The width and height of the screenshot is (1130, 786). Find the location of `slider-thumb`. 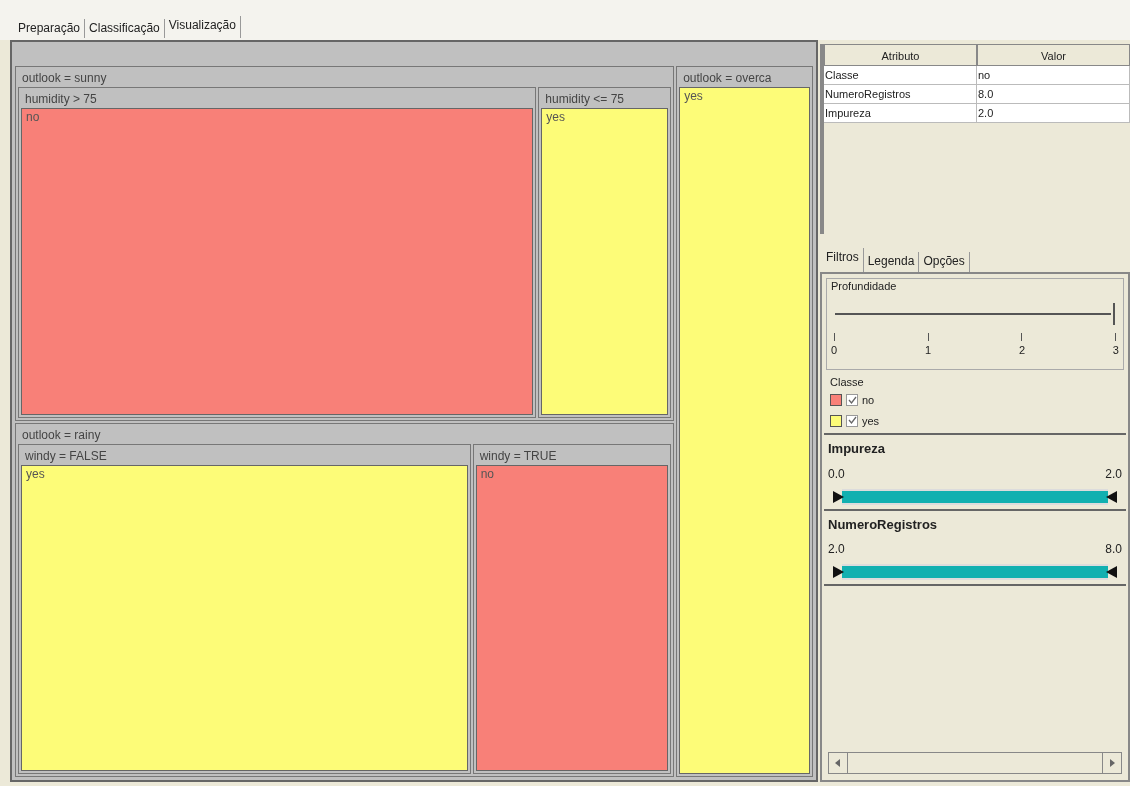

slider-thumb is located at coordinates (1112, 313).